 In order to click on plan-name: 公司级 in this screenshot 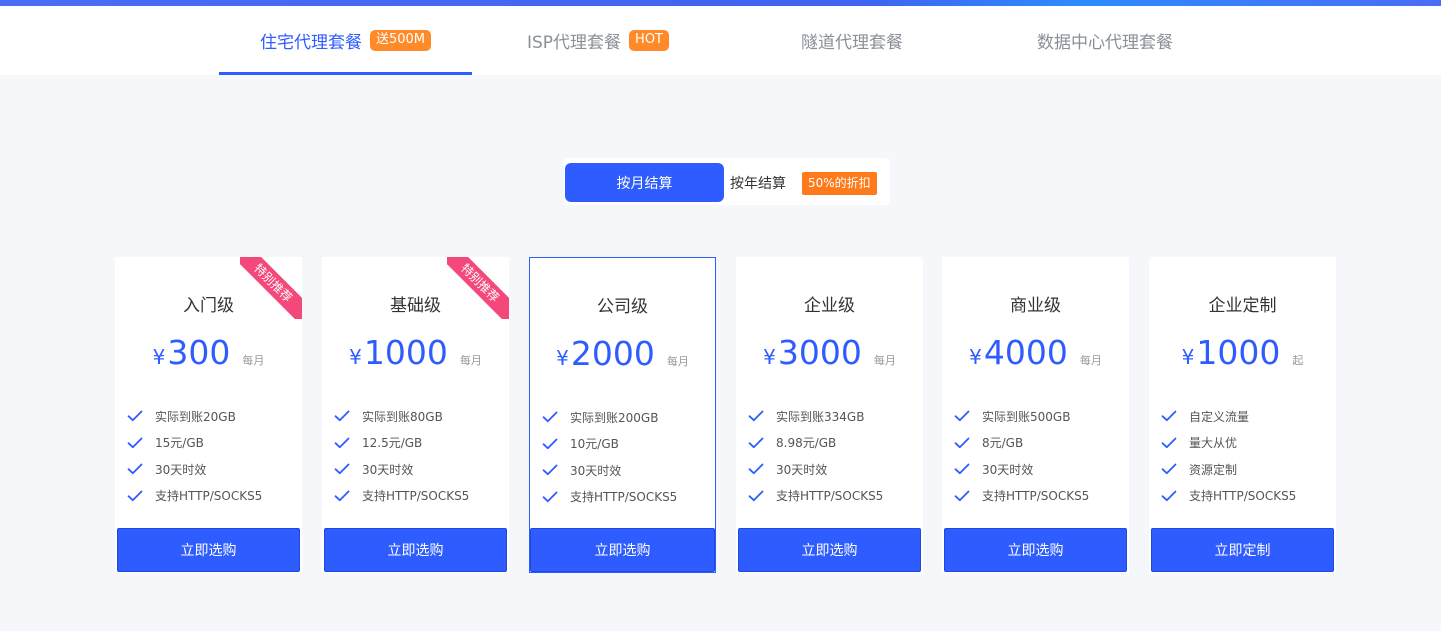, I will do `click(622, 307)`.